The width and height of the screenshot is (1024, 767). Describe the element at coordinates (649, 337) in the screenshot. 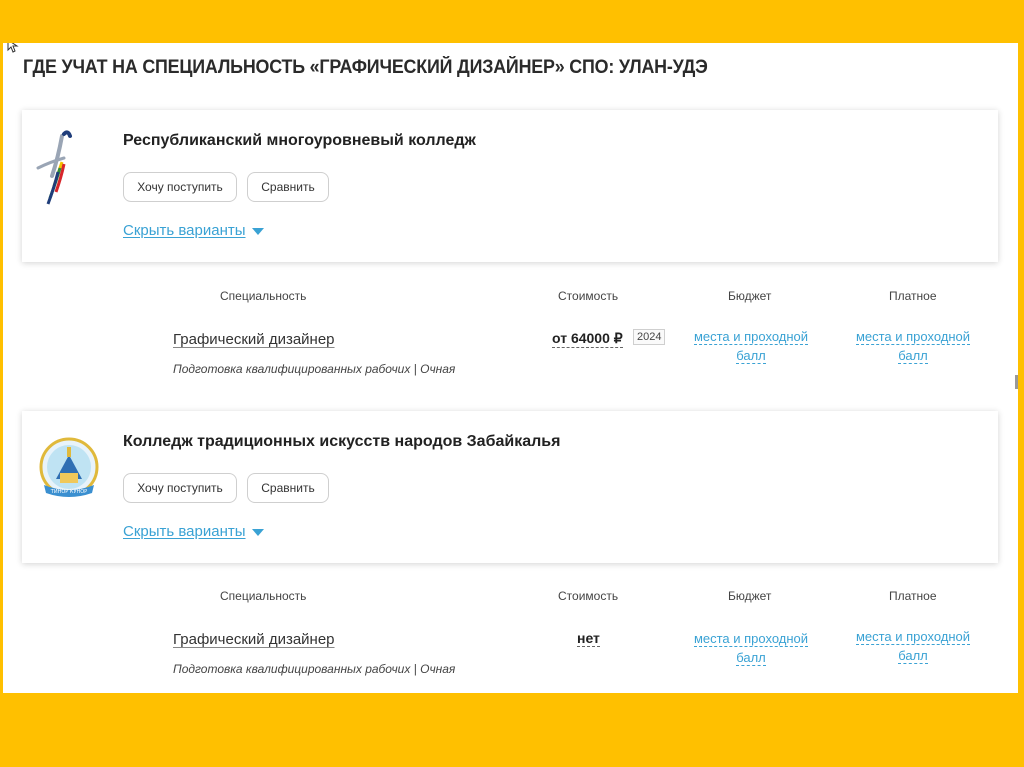

I see `year-badge: 2024` at that location.